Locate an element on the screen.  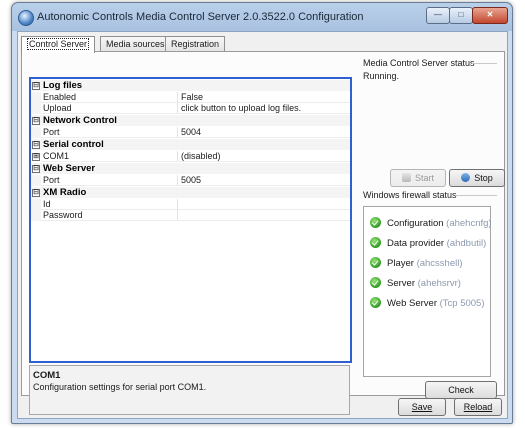
save-button: Save is located at coordinates (422, 407).